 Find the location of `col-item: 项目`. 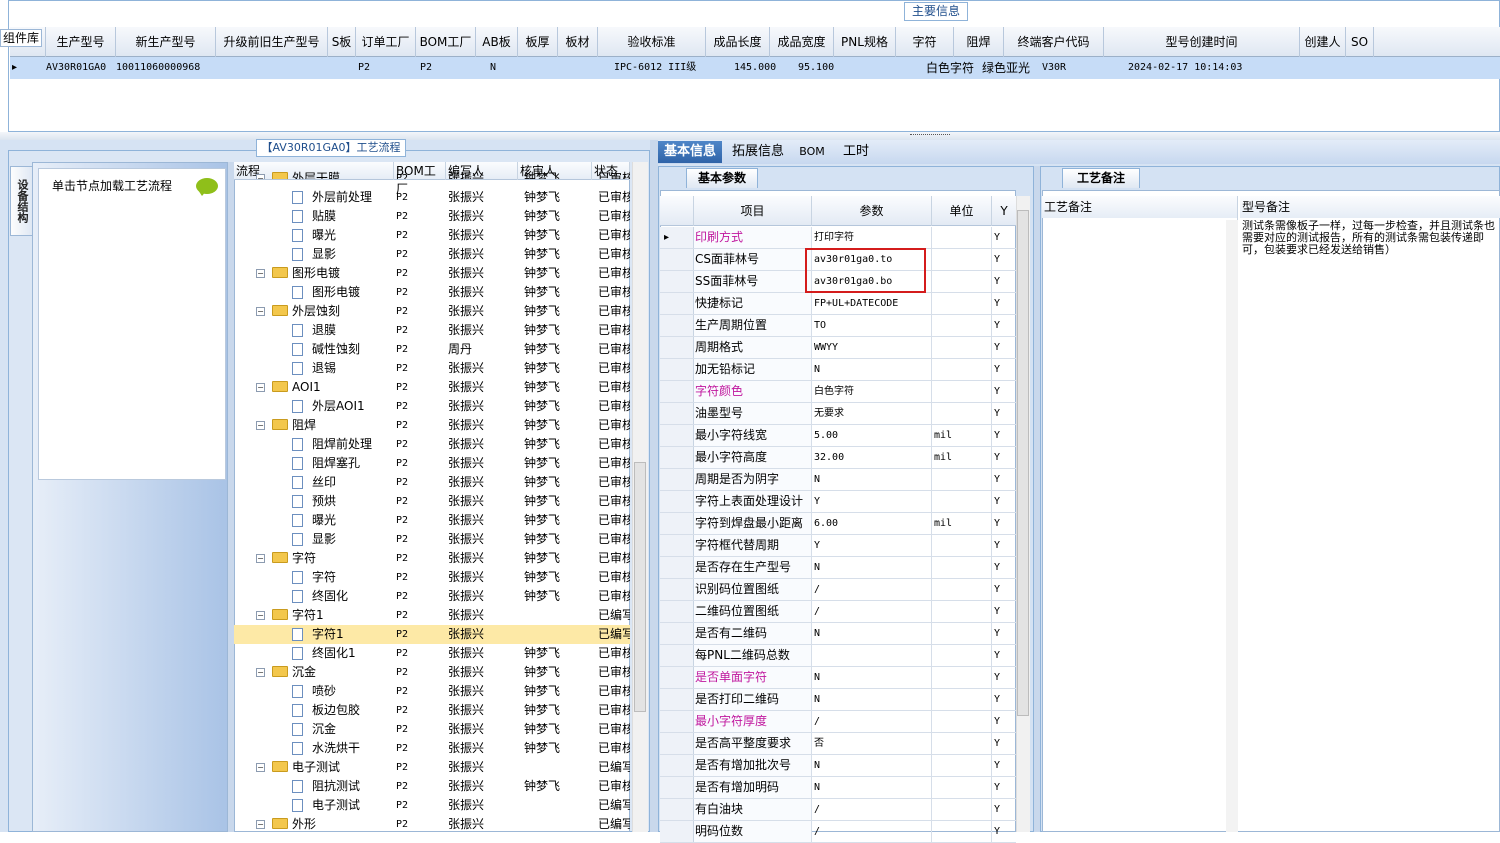

col-item: 项目 is located at coordinates (753, 211).